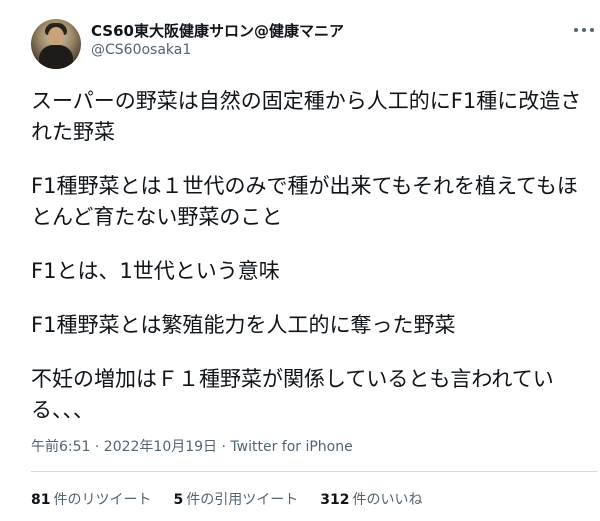 This screenshot has width=600, height=521. What do you see at coordinates (102, 500) in the screenshot?
I see `retweets-label: 件のリツイート` at bounding box center [102, 500].